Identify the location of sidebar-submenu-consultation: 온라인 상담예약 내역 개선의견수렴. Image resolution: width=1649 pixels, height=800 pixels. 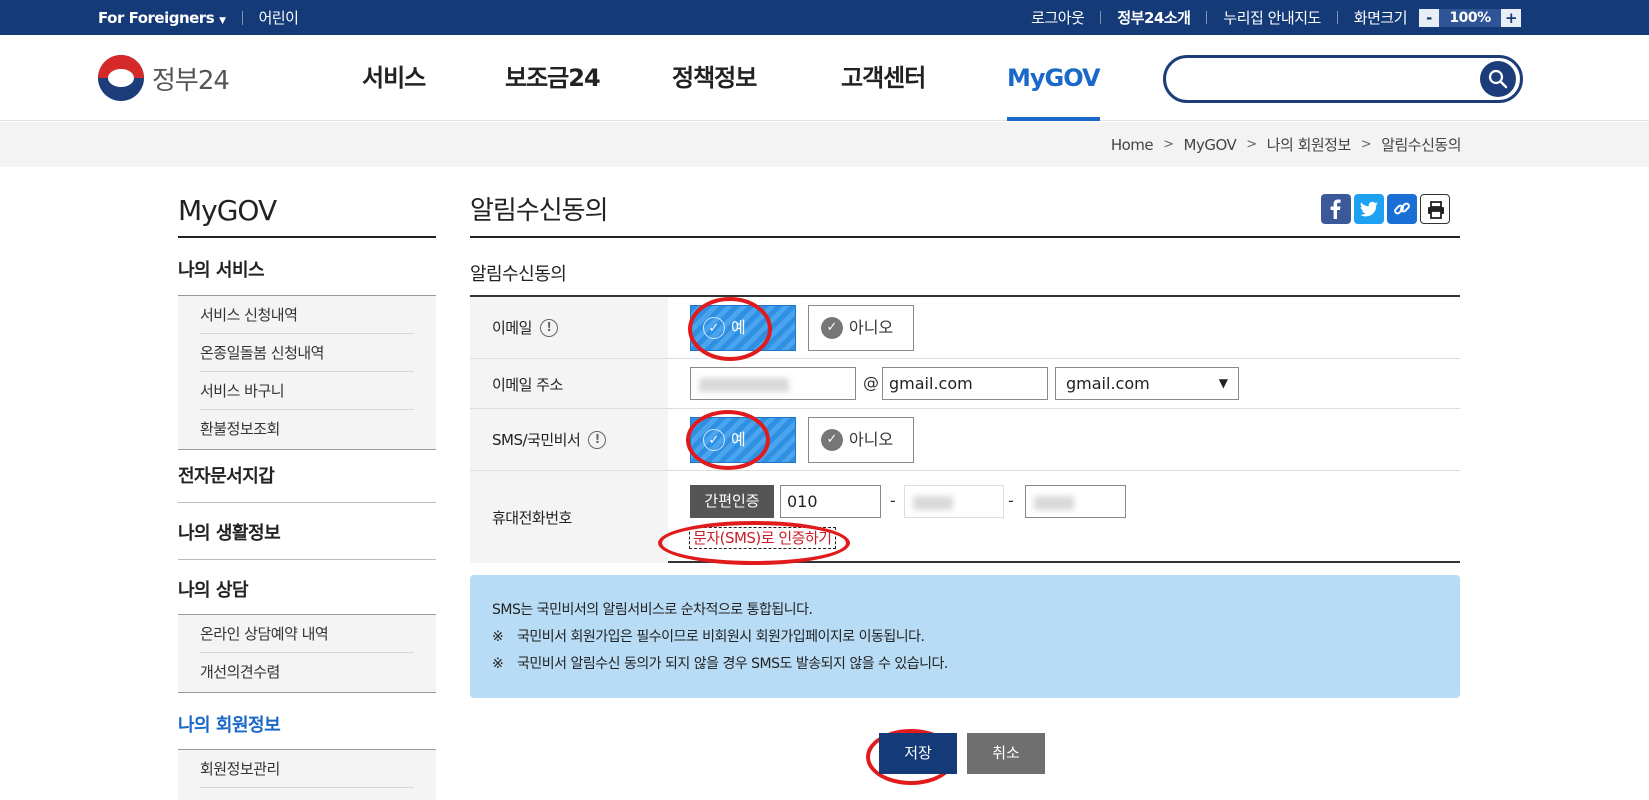
(307, 653).